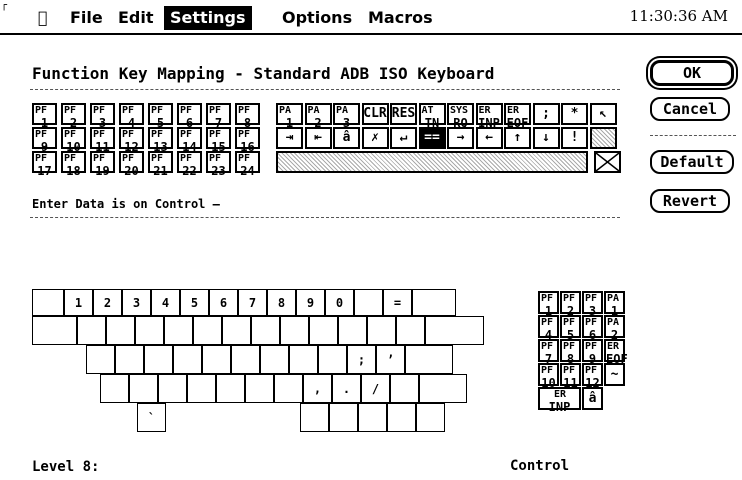 The height and width of the screenshot is (480, 742). What do you see at coordinates (86, 18) in the screenshot?
I see `menu-file: File` at bounding box center [86, 18].